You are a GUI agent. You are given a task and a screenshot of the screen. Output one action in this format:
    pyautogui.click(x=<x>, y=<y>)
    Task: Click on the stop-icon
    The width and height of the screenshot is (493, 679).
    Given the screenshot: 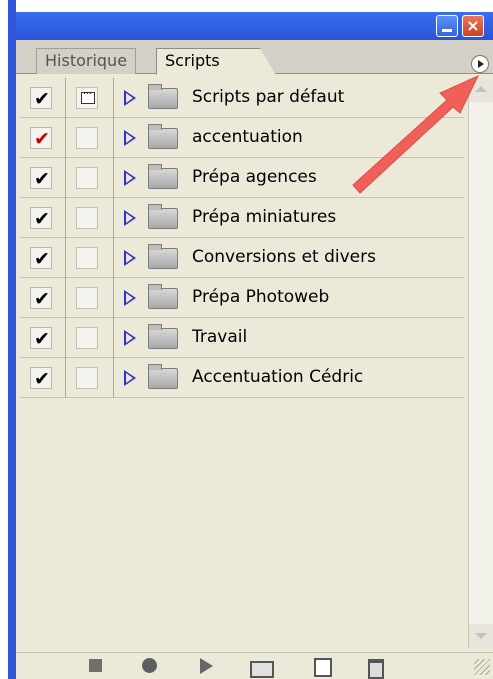 What is the action you would take?
    pyautogui.click(x=96, y=666)
    